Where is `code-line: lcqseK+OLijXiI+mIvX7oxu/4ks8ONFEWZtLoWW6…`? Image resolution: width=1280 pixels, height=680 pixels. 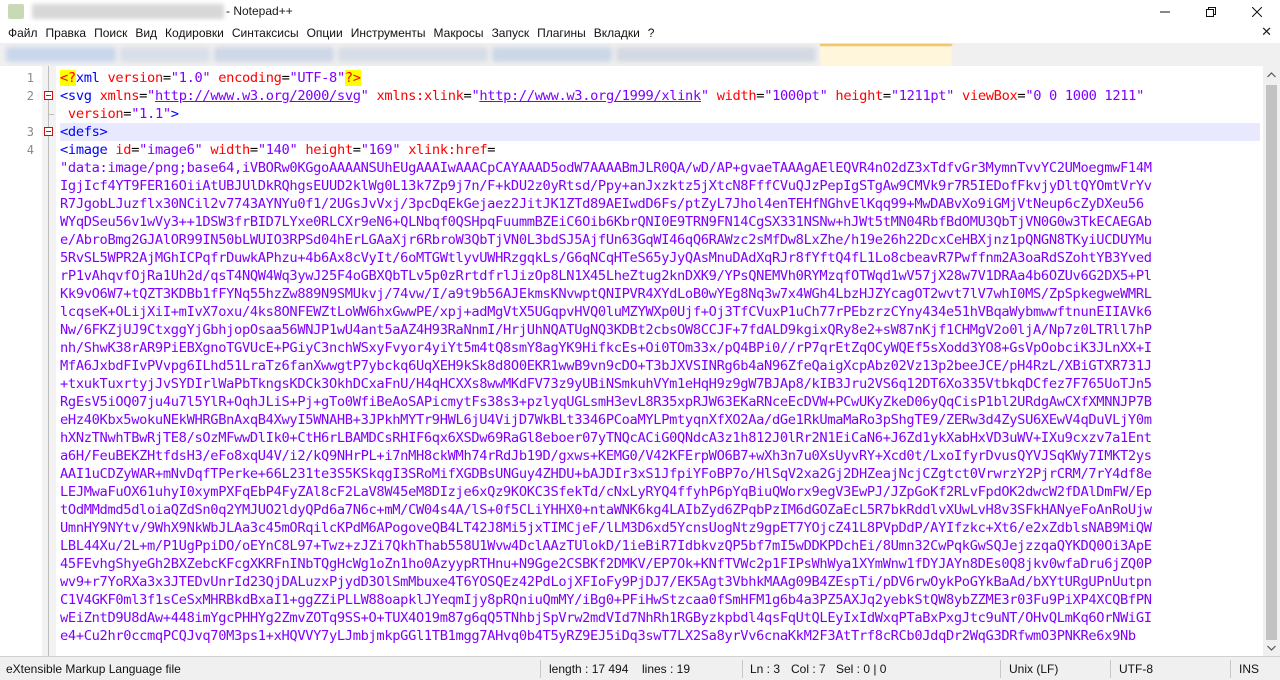
code-line: lcqseK+OLijXiI+mIvX7oxu/4ks8ONFEWZtLoWW6… is located at coordinates (660, 312).